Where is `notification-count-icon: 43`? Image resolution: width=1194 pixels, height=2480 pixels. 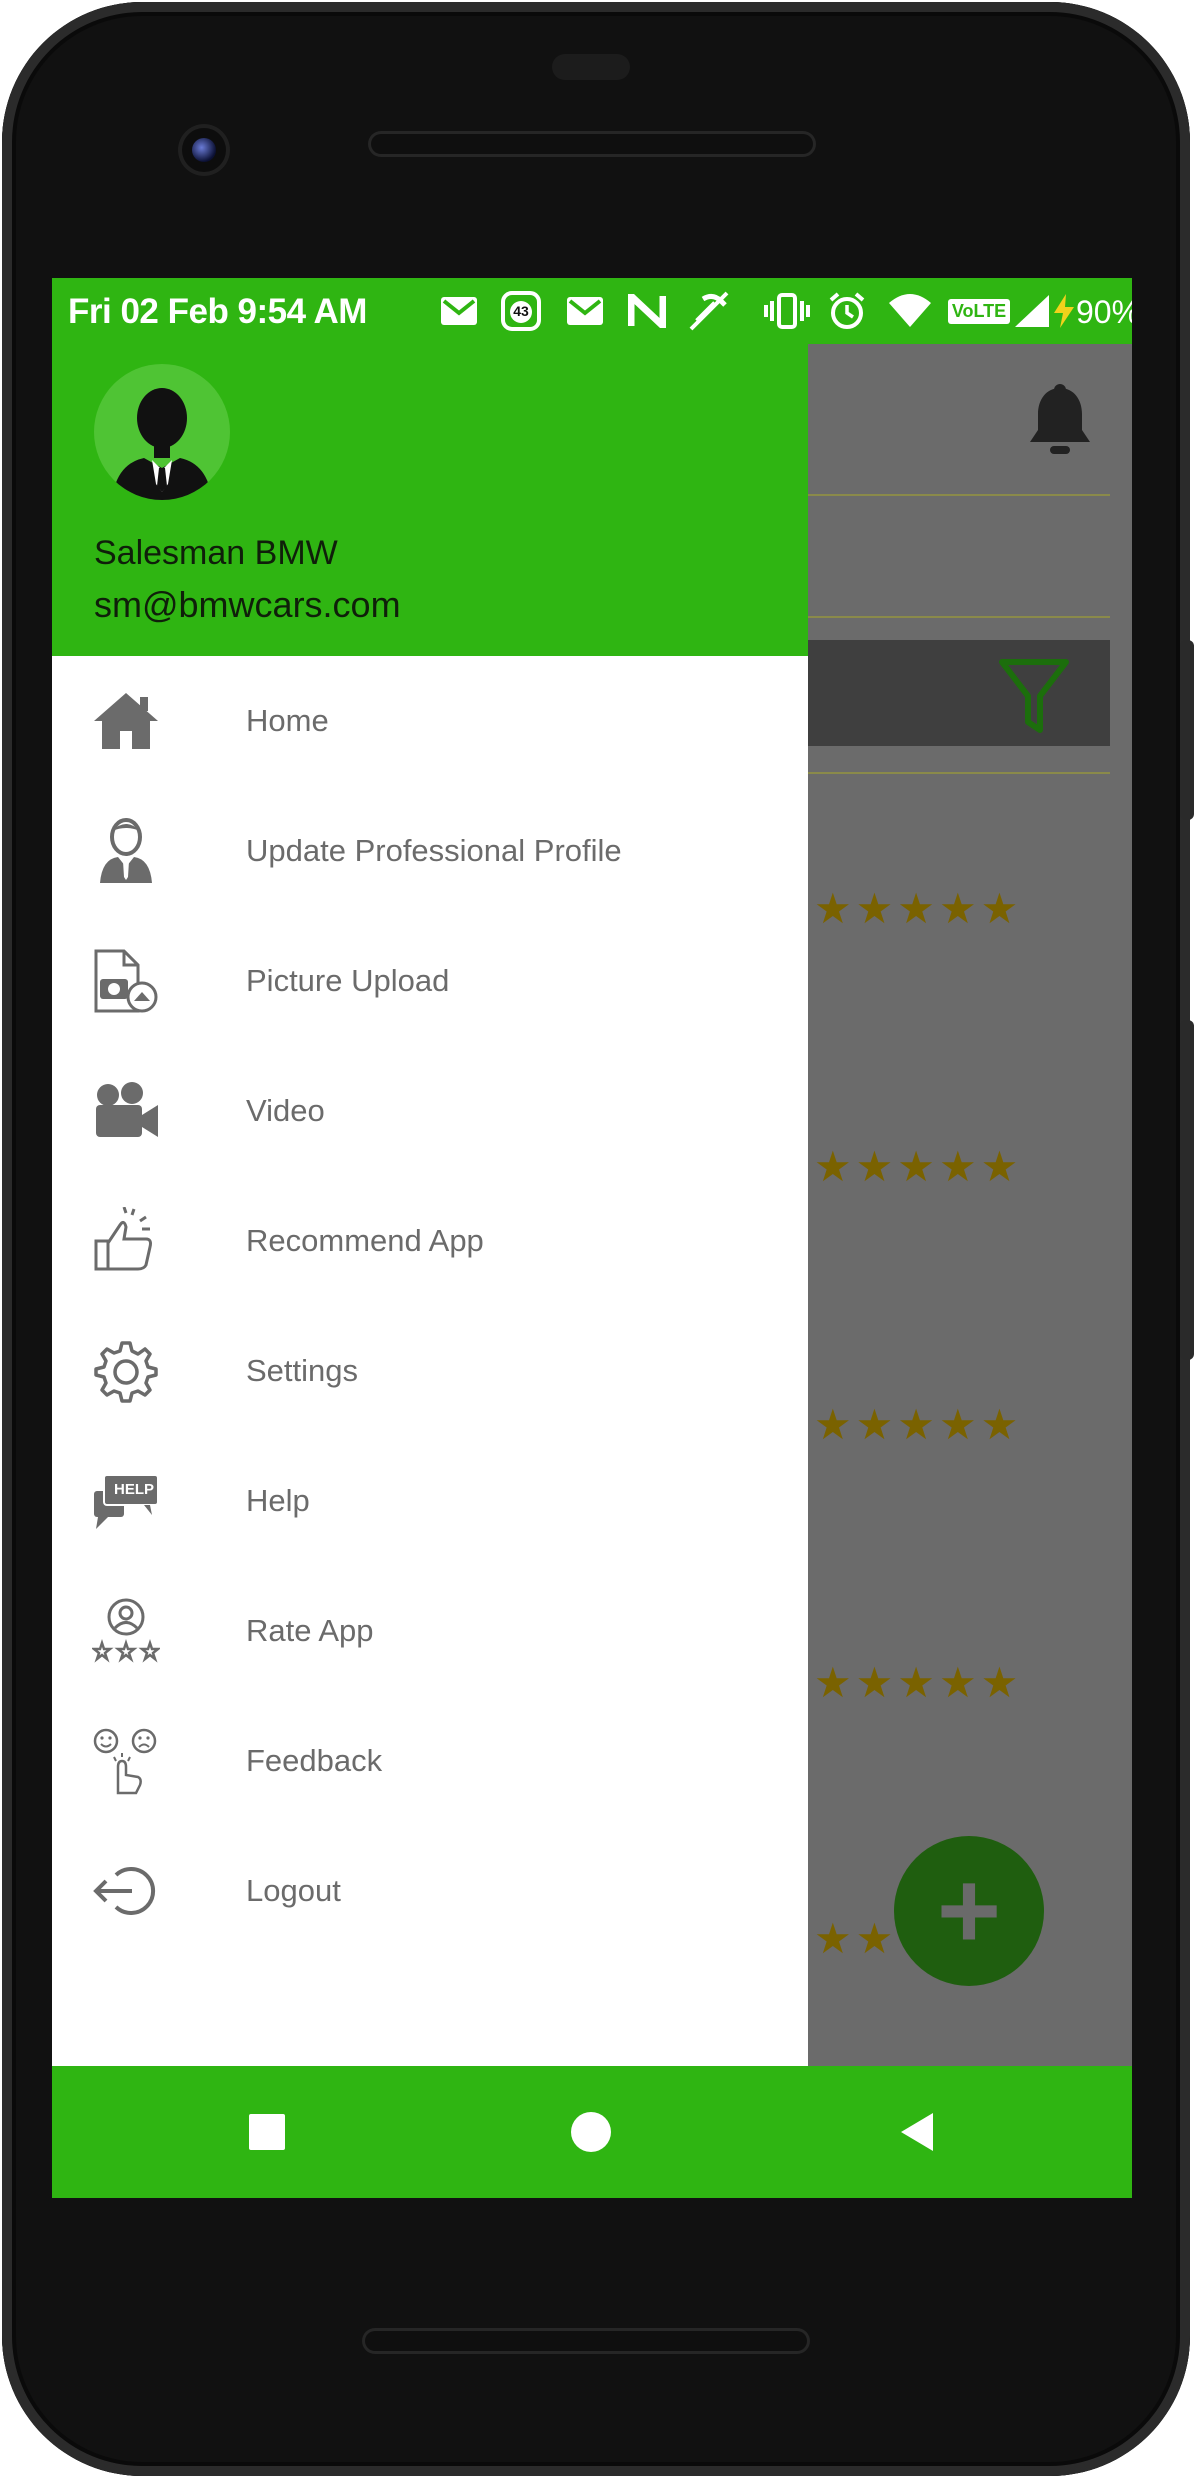 notification-count-icon: 43 is located at coordinates (521, 311).